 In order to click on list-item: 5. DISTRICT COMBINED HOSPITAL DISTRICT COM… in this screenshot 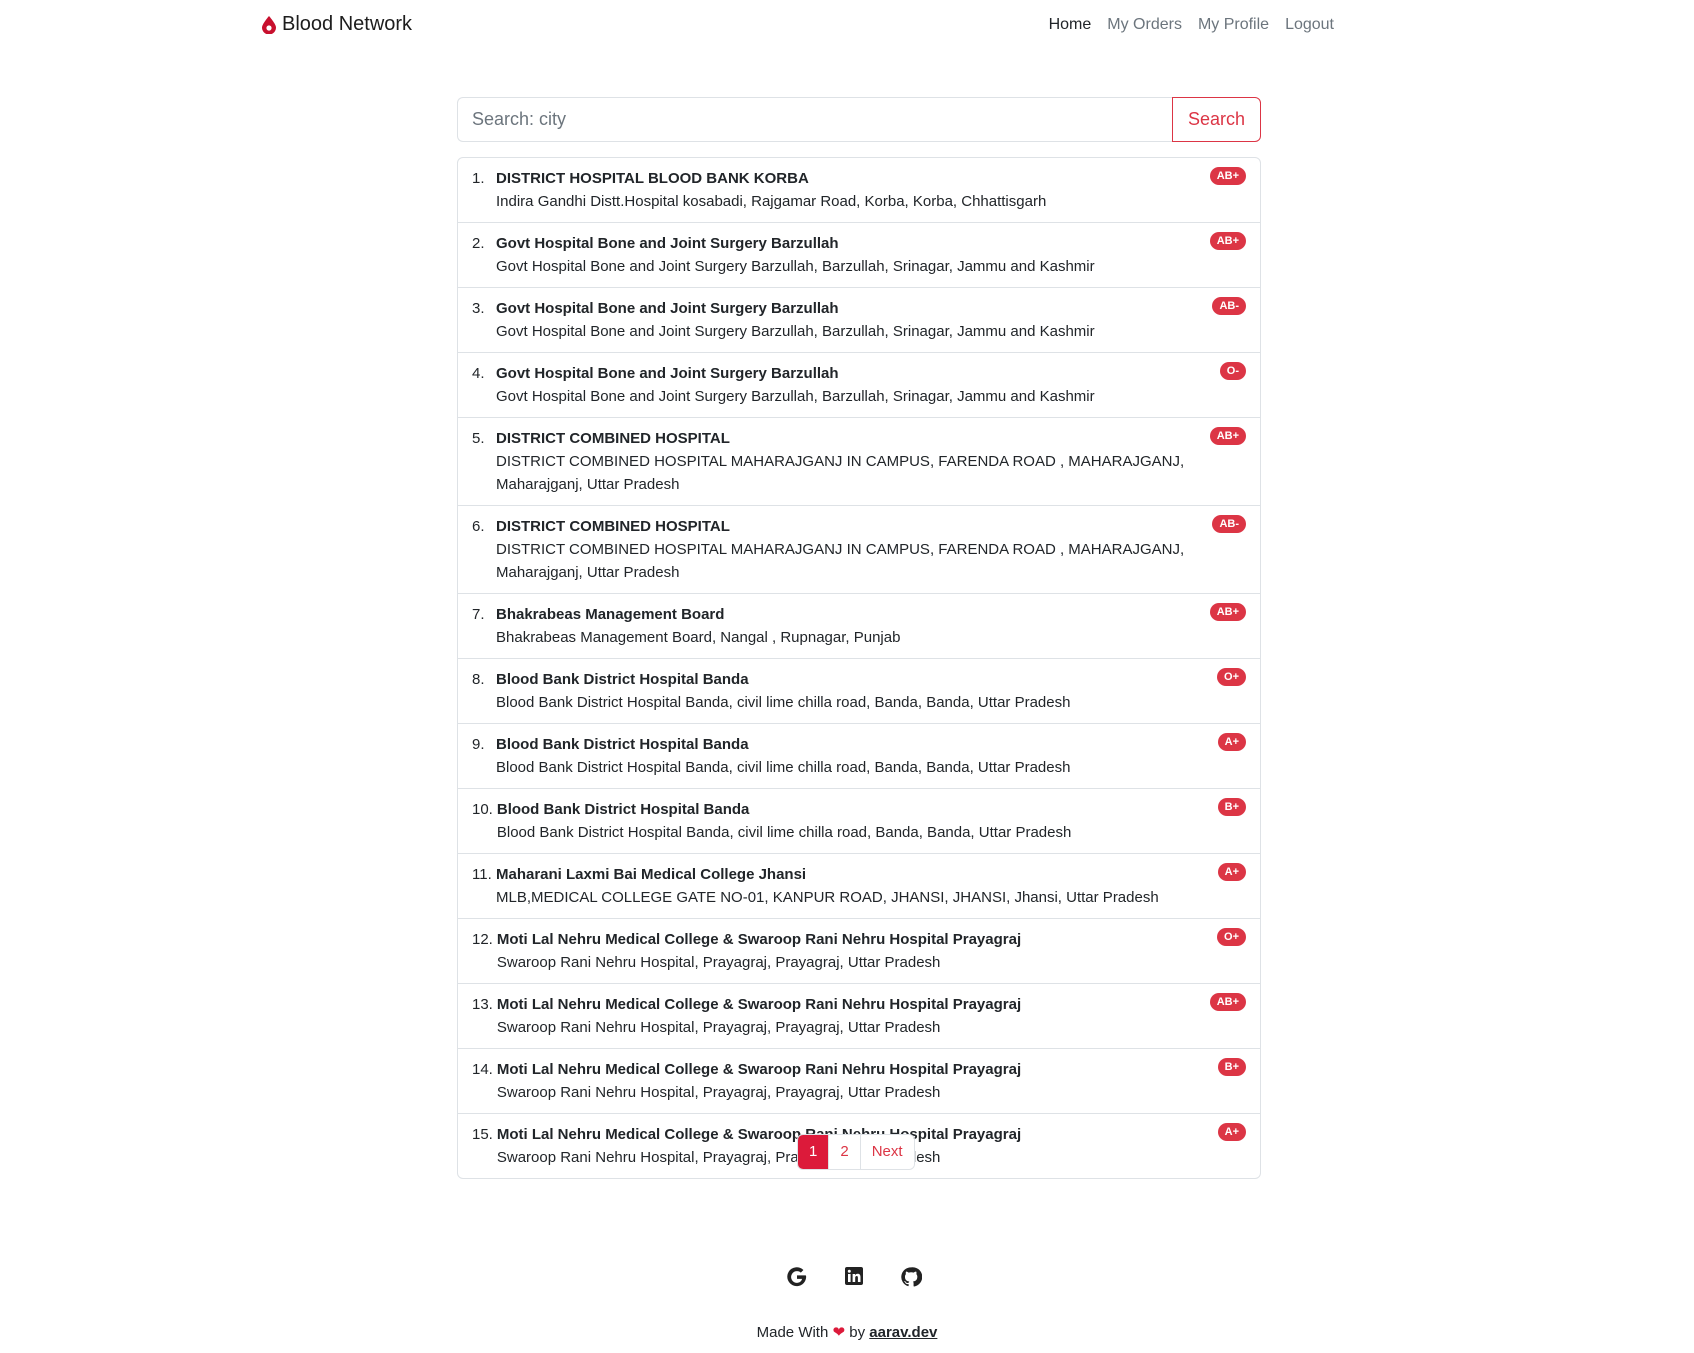, I will do `click(859, 462)`.